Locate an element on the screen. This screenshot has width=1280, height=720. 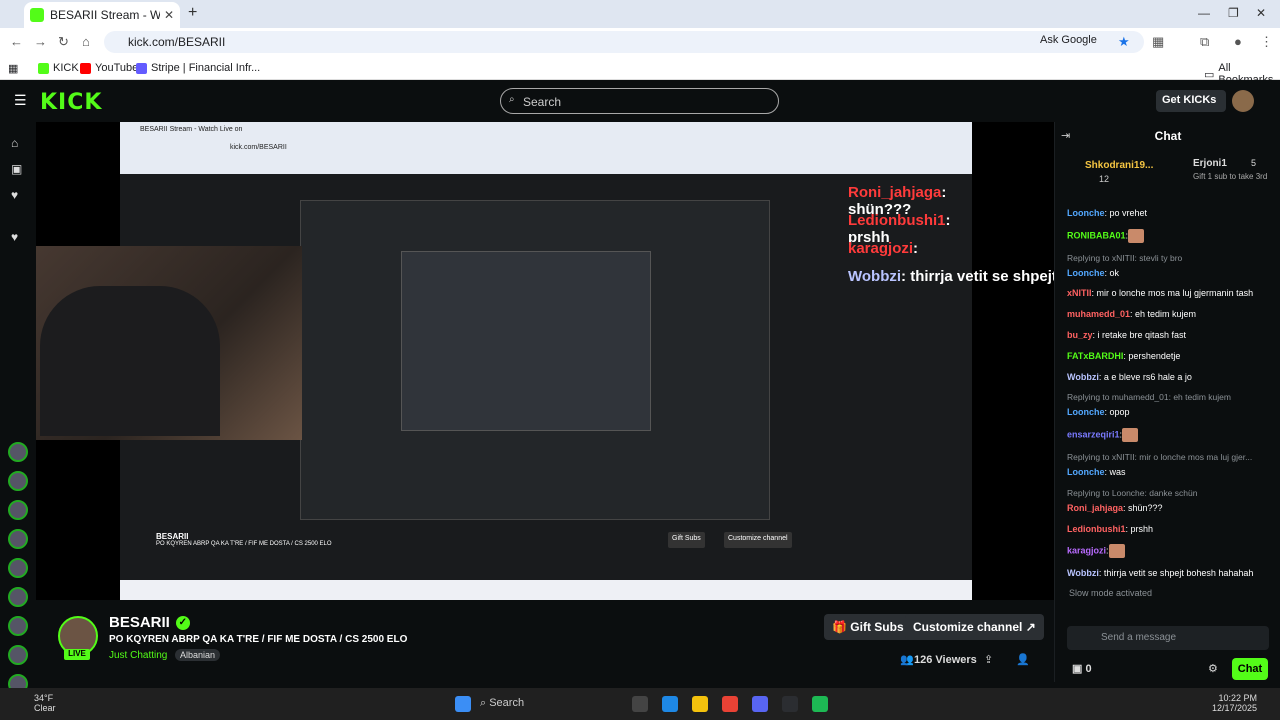
search-icon: ⌕ is located at coordinates (485, 703).